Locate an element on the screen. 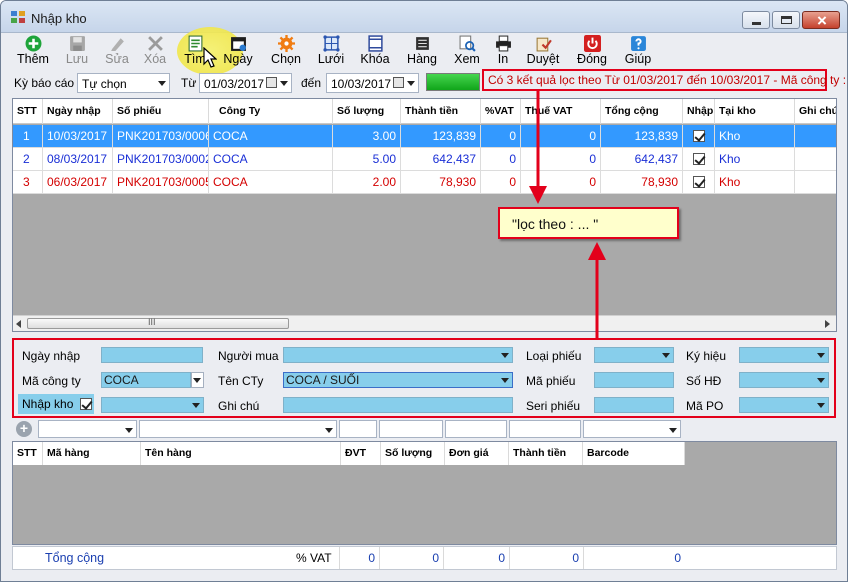 The image size is (848, 582). callout-text: "lọc theo : ... " is located at coordinates (555, 224).